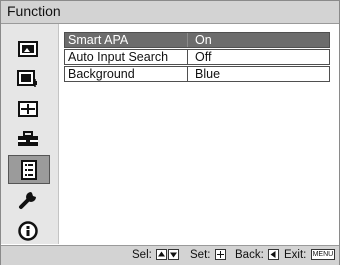  I want to click on function-list-icon, so click(29, 169).